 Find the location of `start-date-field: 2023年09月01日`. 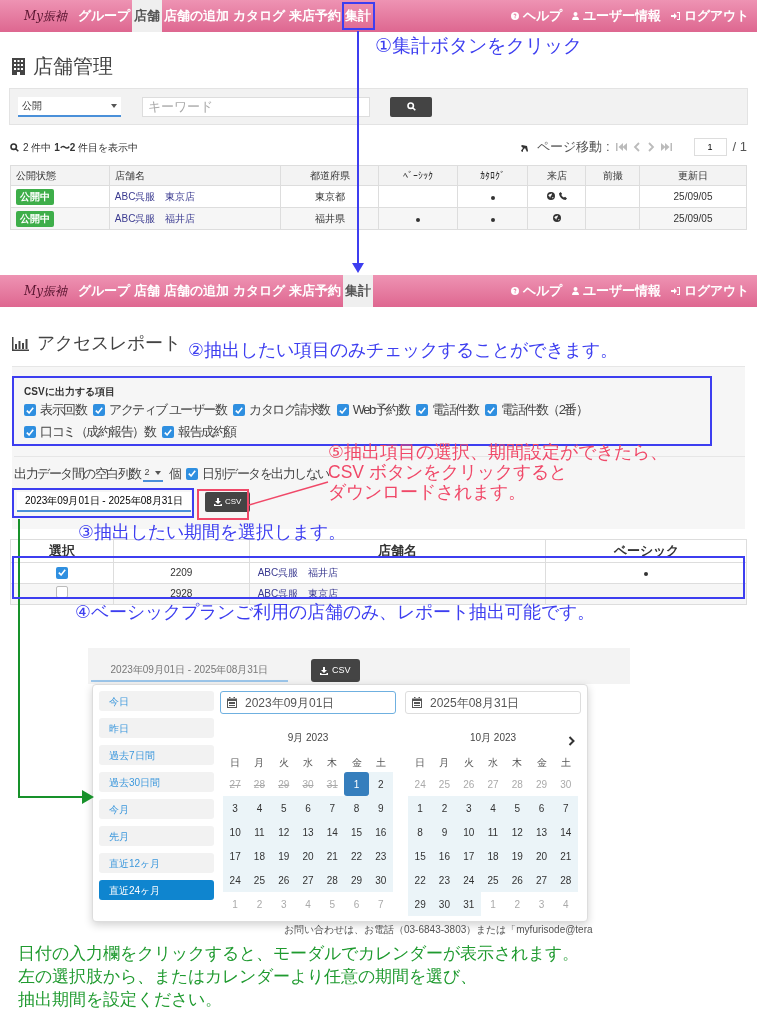

start-date-field: 2023年09月01日 is located at coordinates (308, 702).